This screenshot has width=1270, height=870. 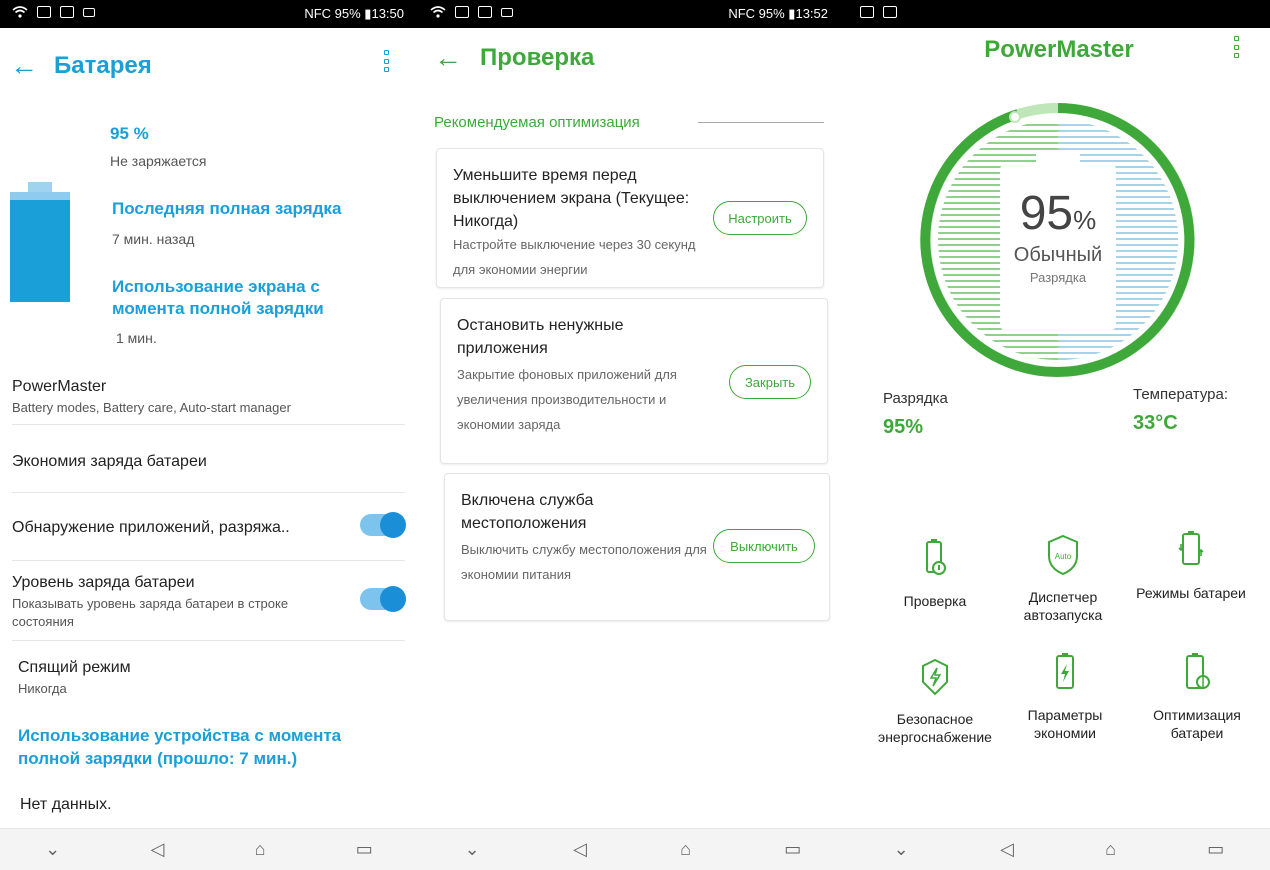 What do you see at coordinates (537, 122) in the screenshot?
I see `section-header: Рекомендуемая оптимизация` at bounding box center [537, 122].